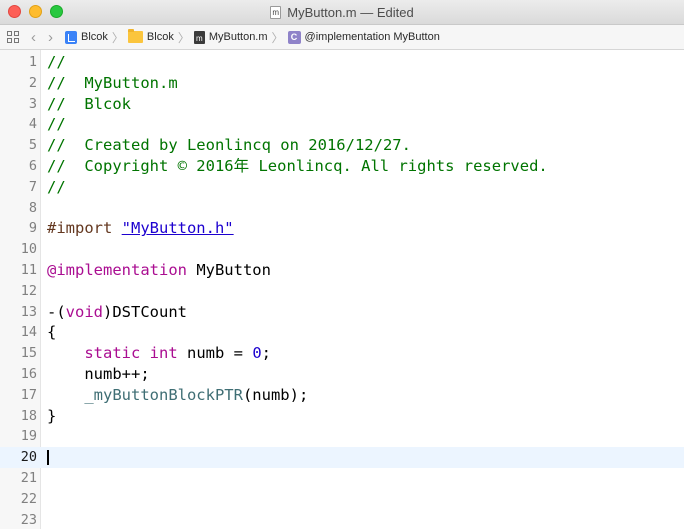 Image resolution: width=684 pixels, height=529 pixels. What do you see at coordinates (28, 415) in the screenshot?
I see `line-number: 18` at bounding box center [28, 415].